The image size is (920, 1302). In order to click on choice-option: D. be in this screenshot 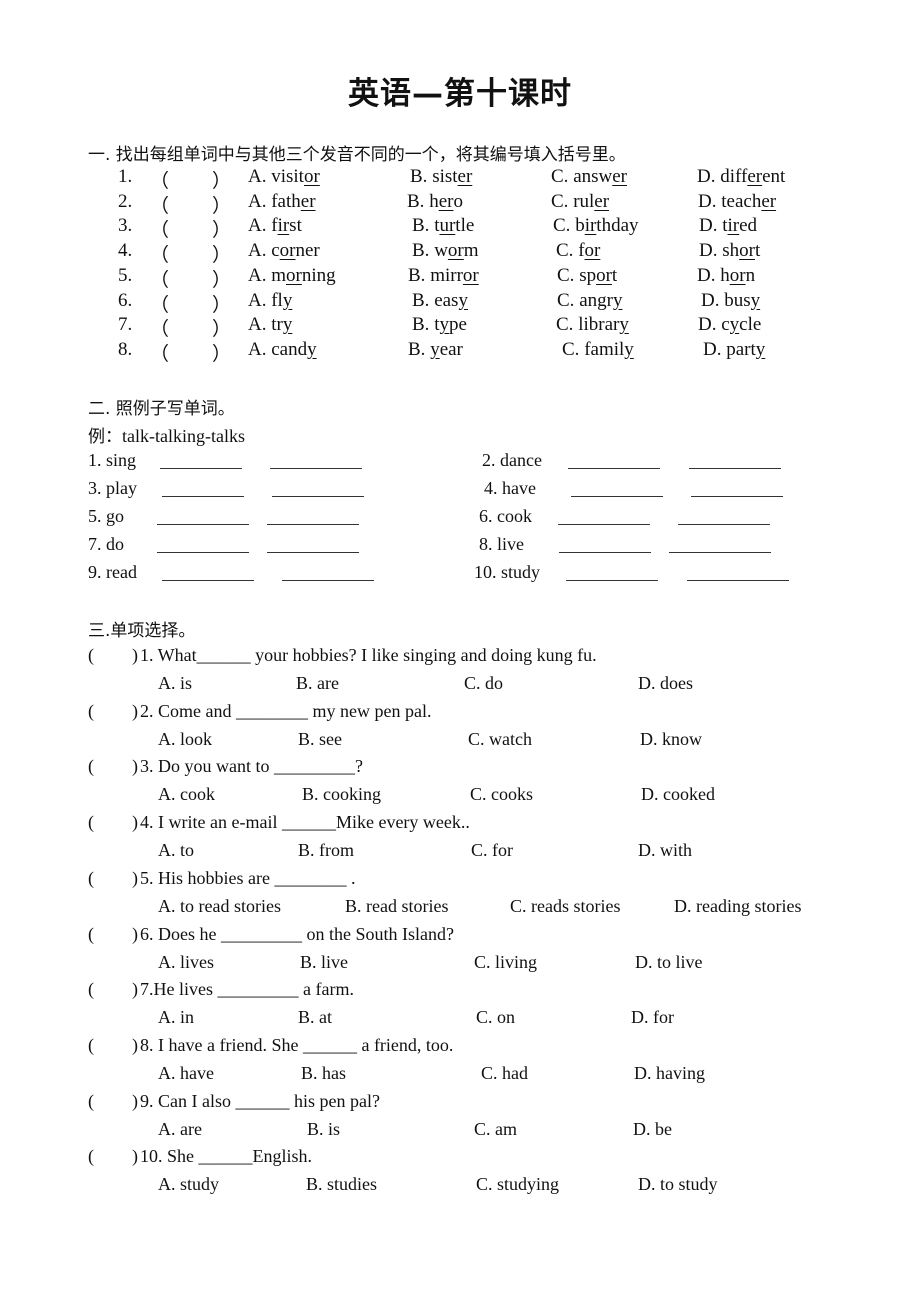, I will do `click(652, 1129)`.